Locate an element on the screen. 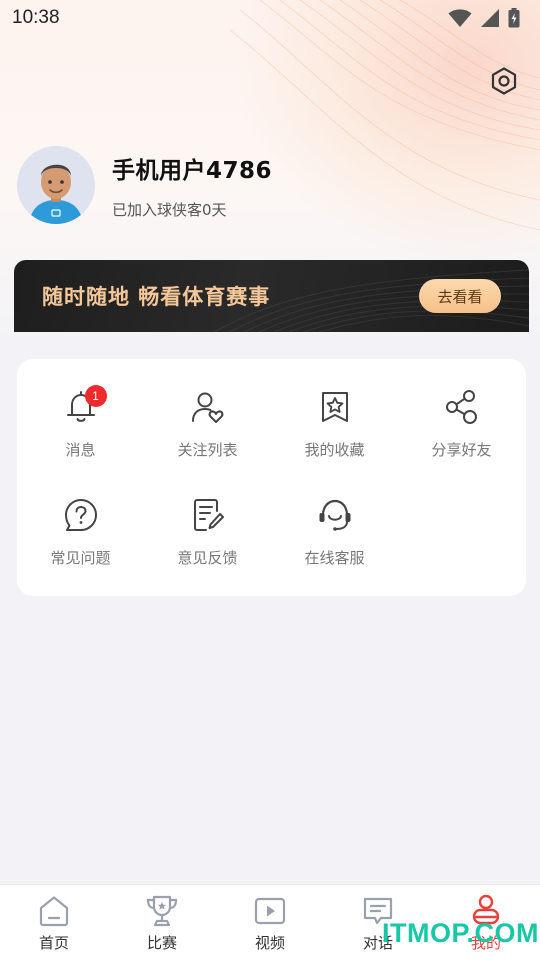  tab-matches: 比赛 is located at coordinates (162, 922).